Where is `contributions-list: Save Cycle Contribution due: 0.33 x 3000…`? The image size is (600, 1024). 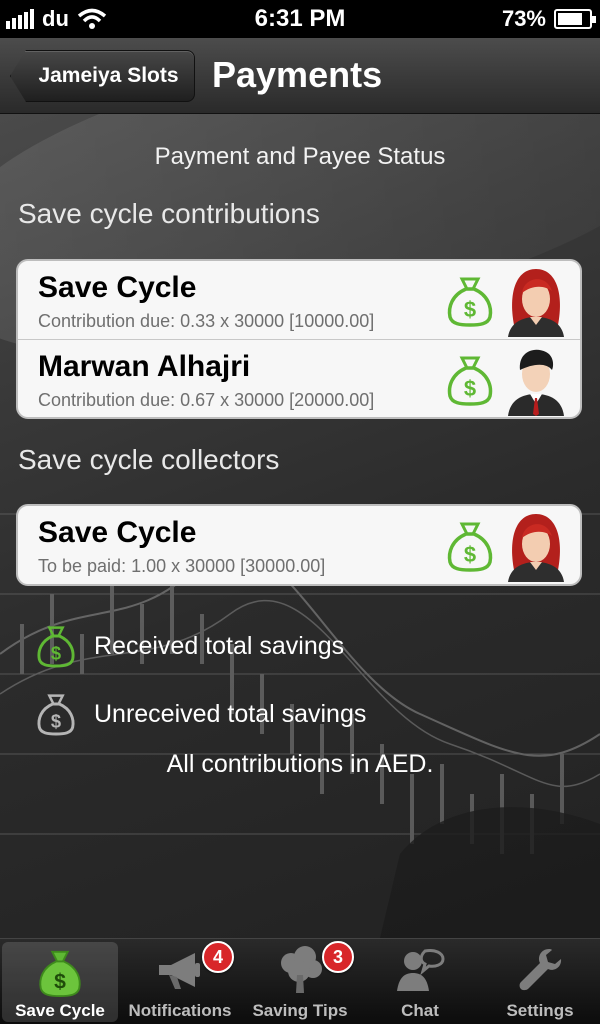 contributions-list: Save Cycle Contribution due: 0.33 x 3000… is located at coordinates (299, 339).